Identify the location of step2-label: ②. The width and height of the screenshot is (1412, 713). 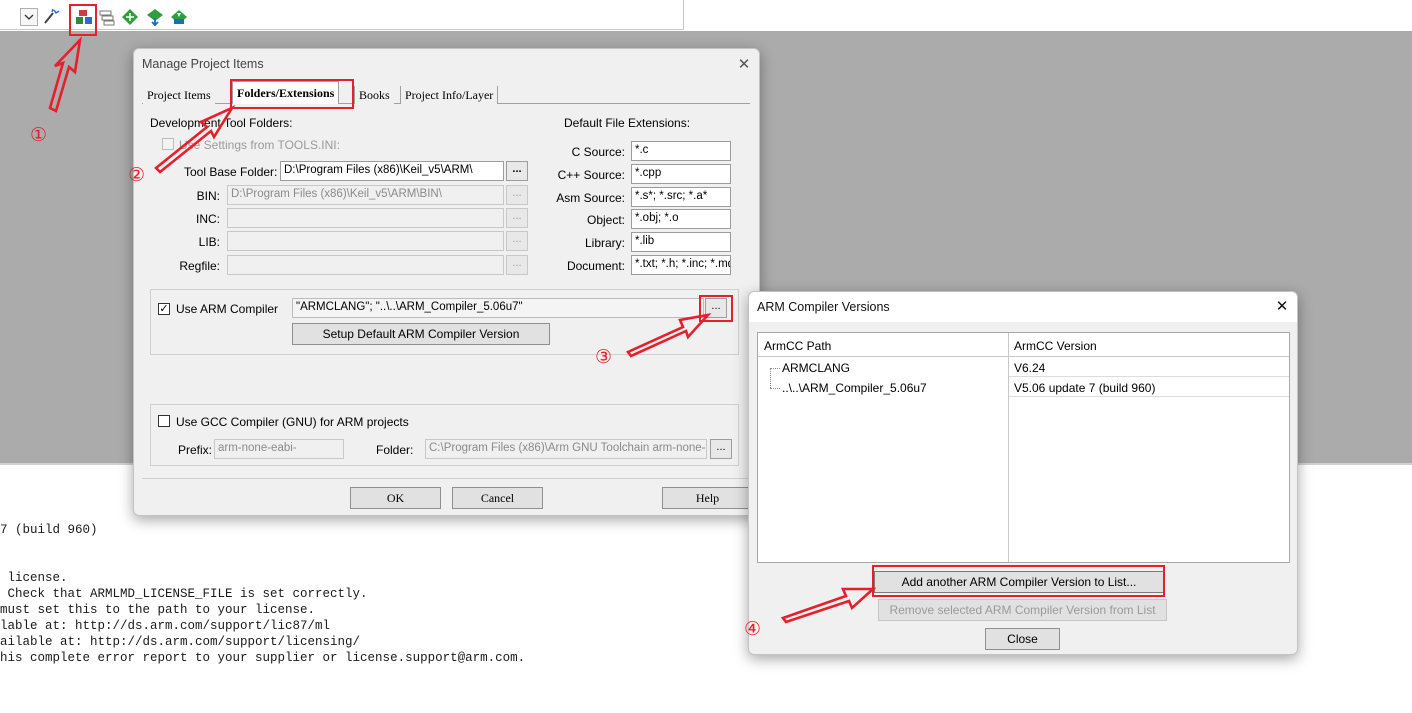
(137, 175).